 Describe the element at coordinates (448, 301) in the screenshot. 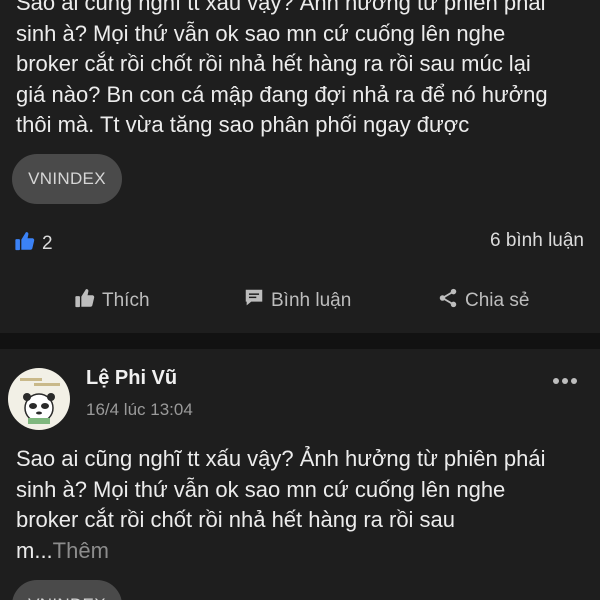

I see `share-icon` at that location.